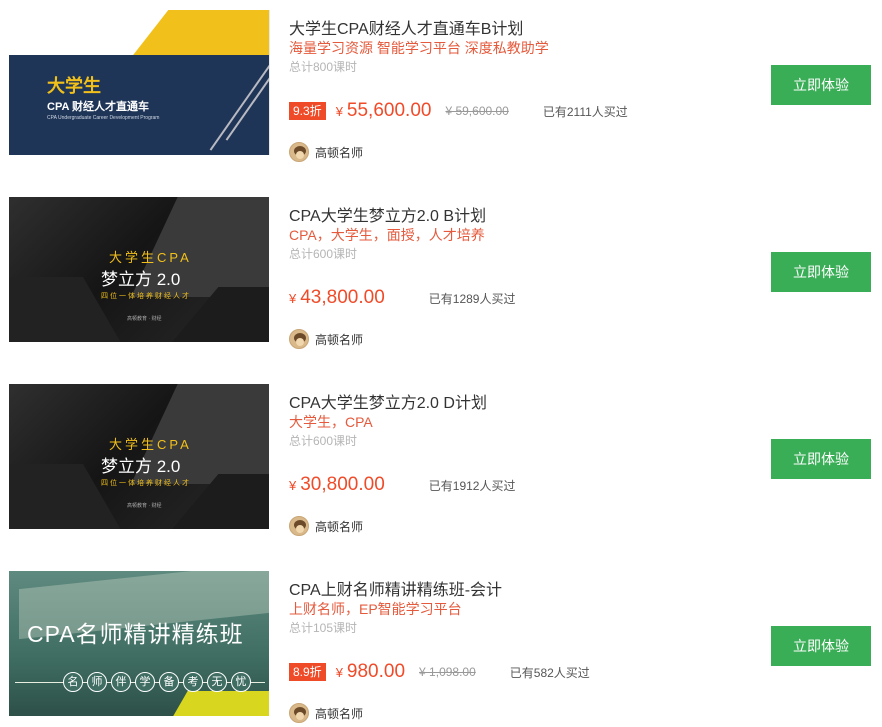 The width and height of the screenshot is (882, 727). Describe the element at coordinates (389, 110) in the screenshot. I see `course-price: 55,600.00` at that location.